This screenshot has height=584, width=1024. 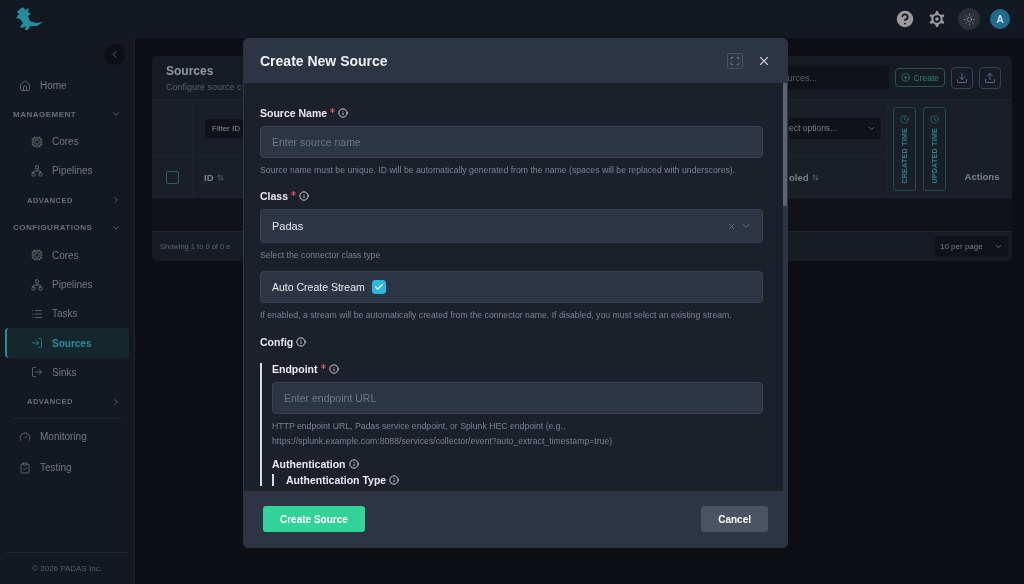 I want to click on help-text: If enabled, a stream will be automatically created from the connector name. If disabled, you must select an existing stream., so click(x=496, y=315).